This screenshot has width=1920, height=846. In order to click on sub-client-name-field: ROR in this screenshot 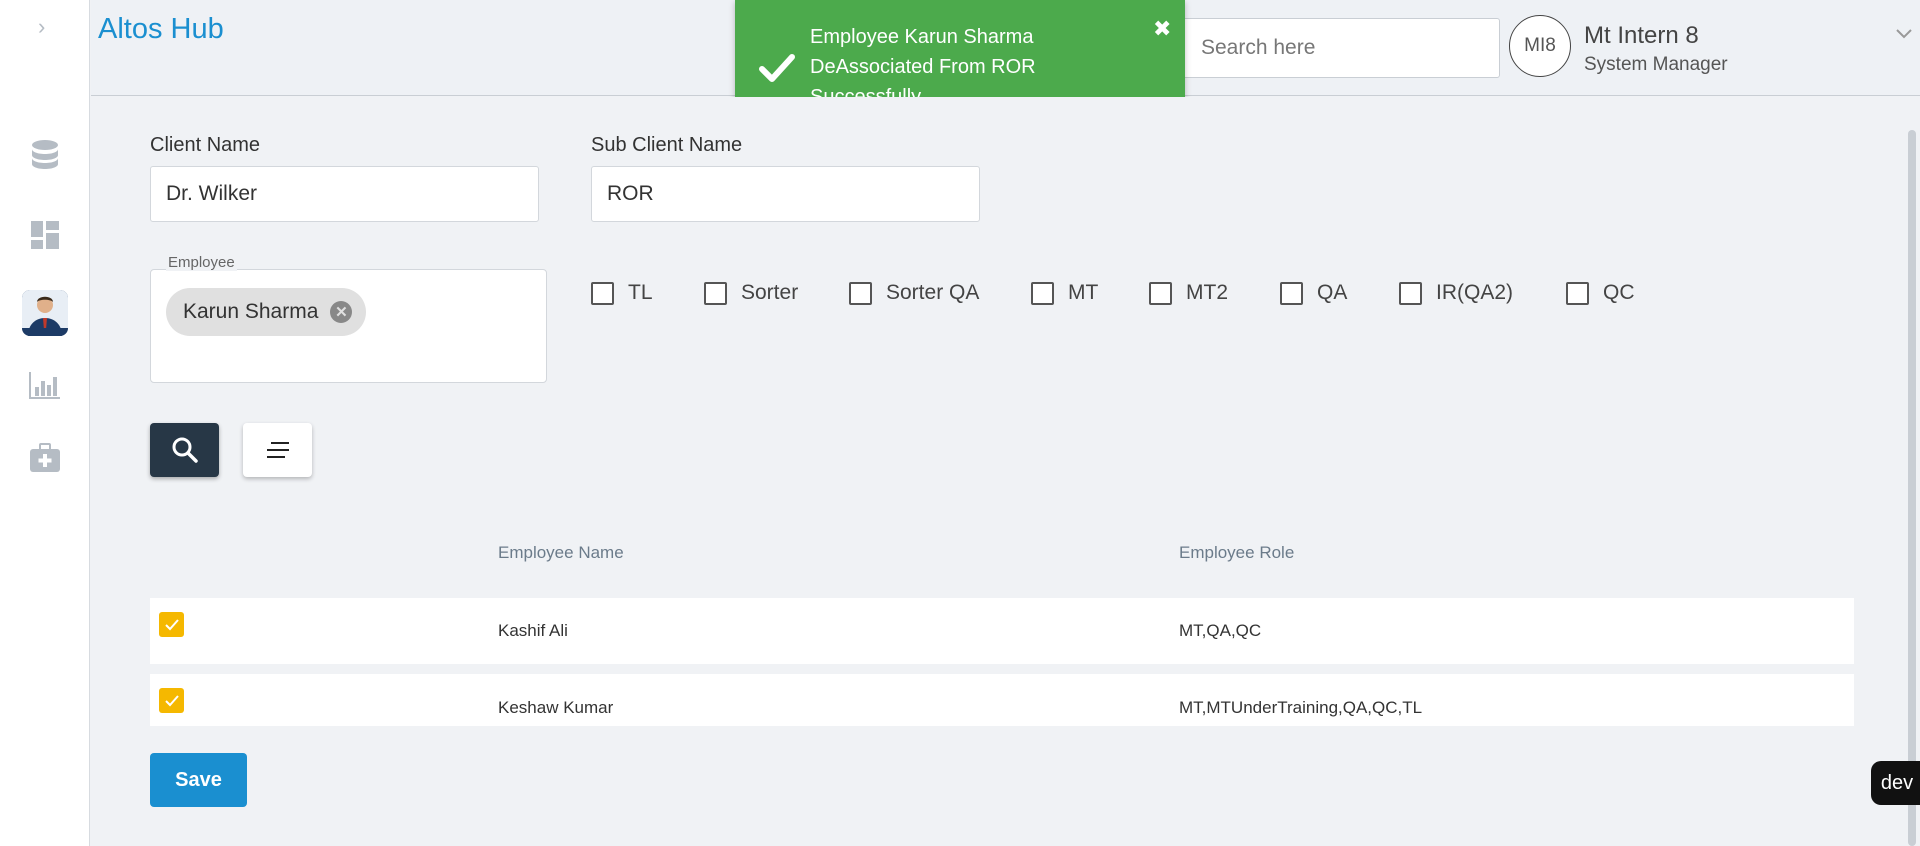, I will do `click(785, 194)`.